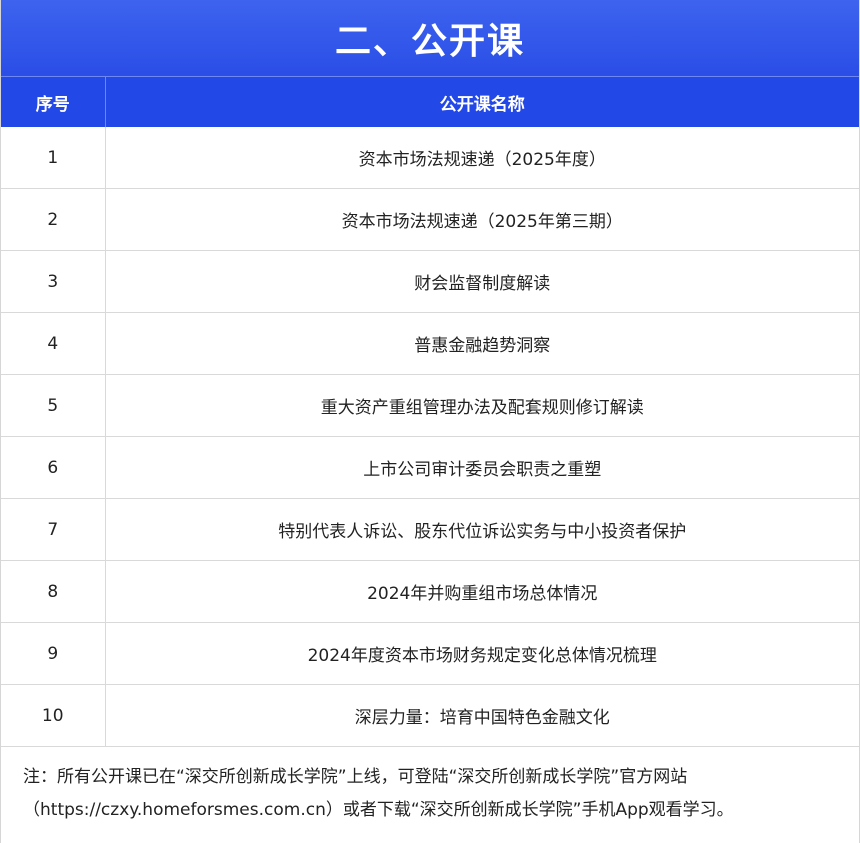 This screenshot has width=860, height=843. I want to click on row-number: 4, so click(53, 343).